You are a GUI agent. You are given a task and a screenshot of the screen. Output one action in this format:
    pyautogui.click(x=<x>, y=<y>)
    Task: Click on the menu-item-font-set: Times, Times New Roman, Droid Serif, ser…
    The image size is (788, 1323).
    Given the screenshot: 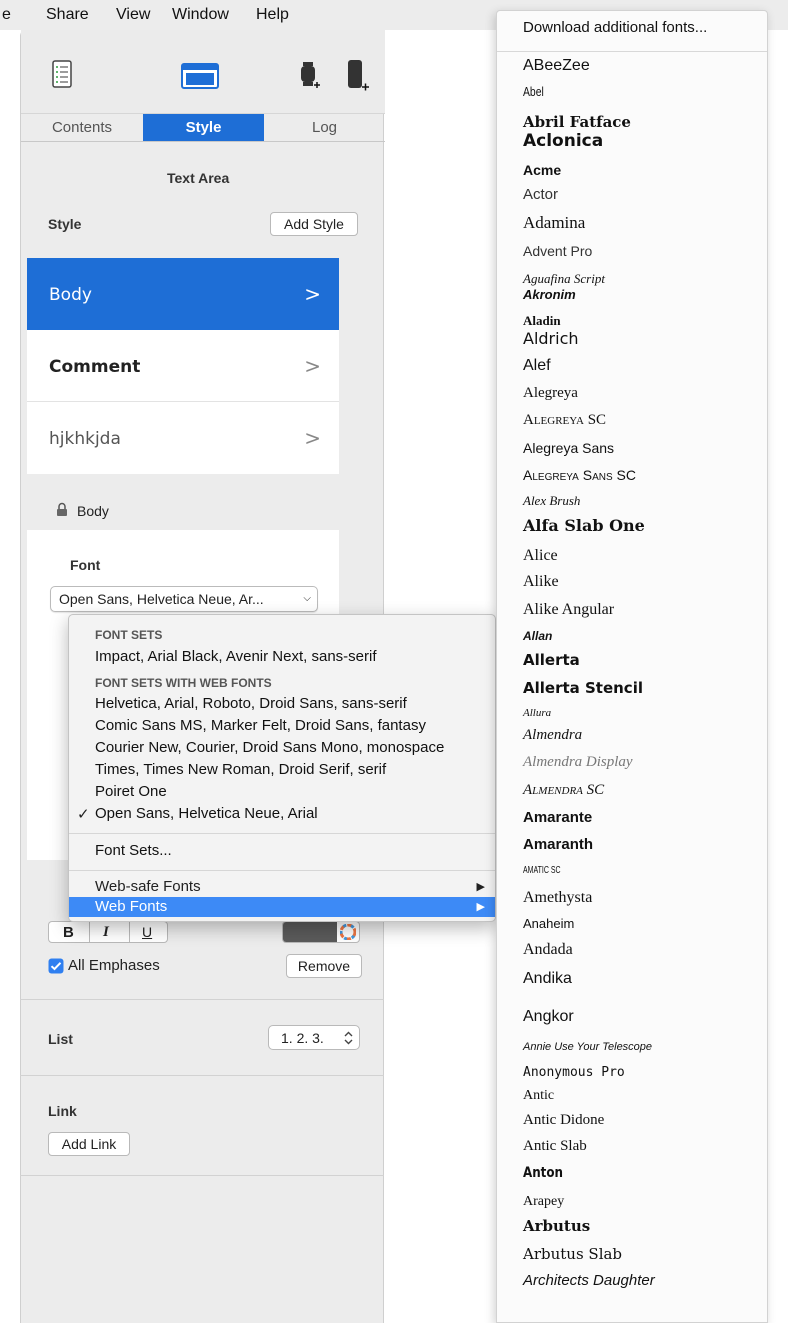 What is the action you would take?
    pyautogui.click(x=240, y=769)
    